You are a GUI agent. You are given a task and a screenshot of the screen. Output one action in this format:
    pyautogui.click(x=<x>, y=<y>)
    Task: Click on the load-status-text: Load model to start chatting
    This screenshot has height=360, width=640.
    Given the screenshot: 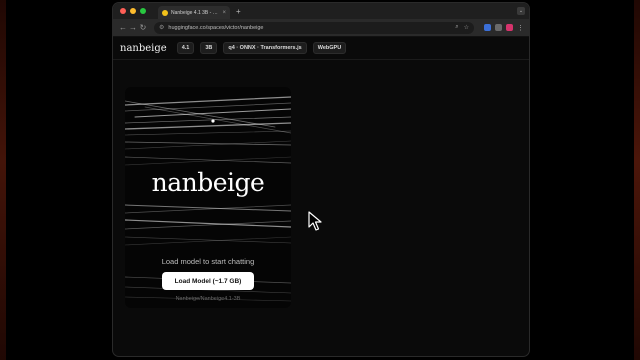 What is the action you would take?
    pyautogui.click(x=208, y=261)
    